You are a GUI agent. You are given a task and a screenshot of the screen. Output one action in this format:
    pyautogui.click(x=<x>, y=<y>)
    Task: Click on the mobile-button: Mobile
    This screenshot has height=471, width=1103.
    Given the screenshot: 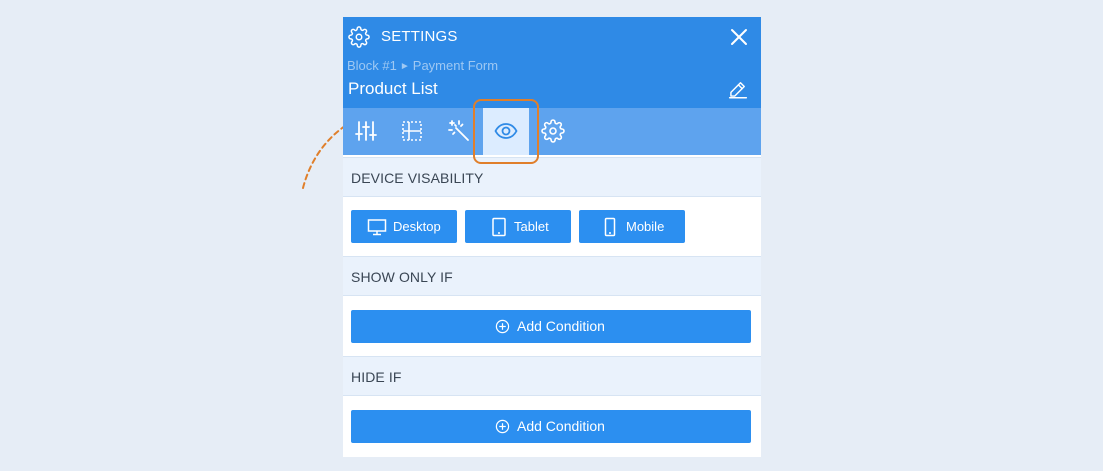 What is the action you would take?
    pyautogui.click(x=632, y=226)
    